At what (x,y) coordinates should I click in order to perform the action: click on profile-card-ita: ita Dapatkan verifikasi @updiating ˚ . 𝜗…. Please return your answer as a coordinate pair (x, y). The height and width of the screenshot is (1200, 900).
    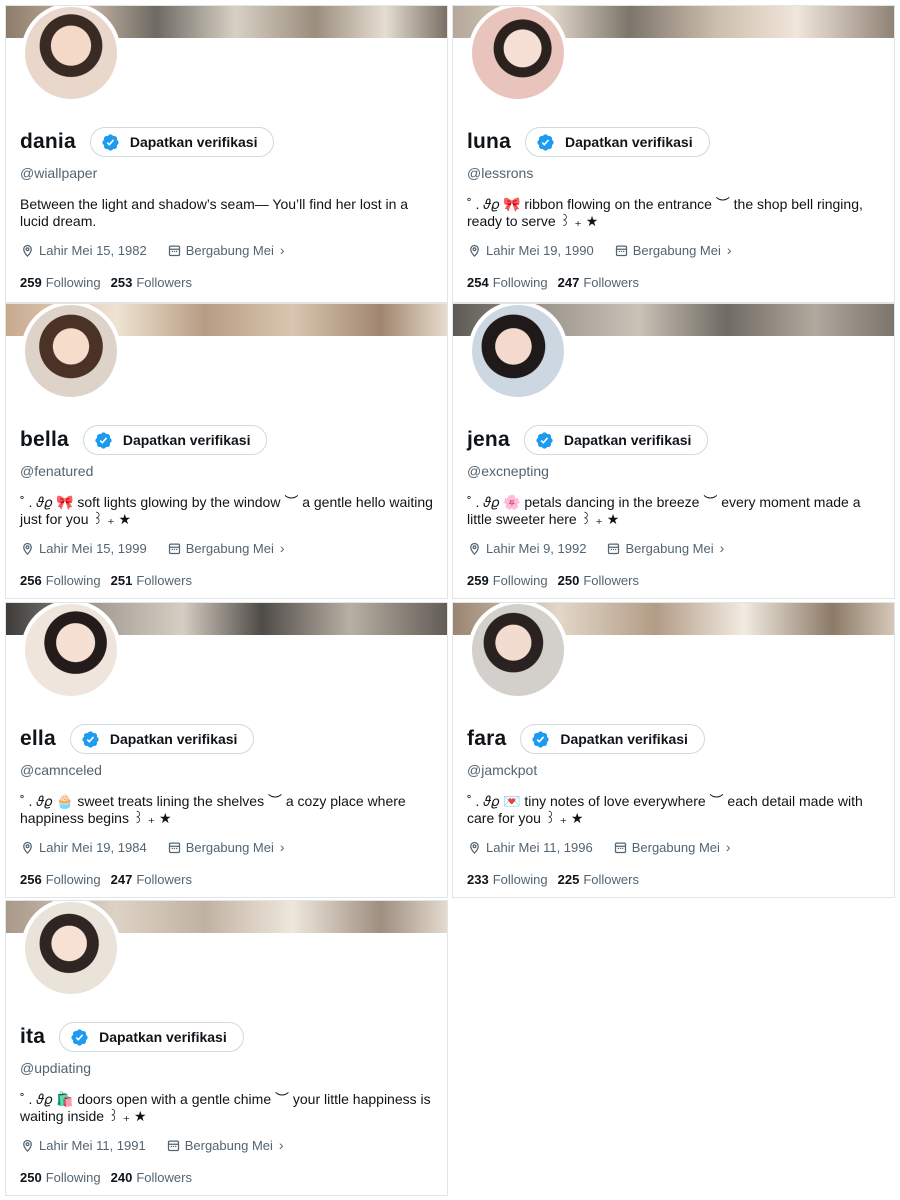
    Looking at the image, I should click on (226, 1048).